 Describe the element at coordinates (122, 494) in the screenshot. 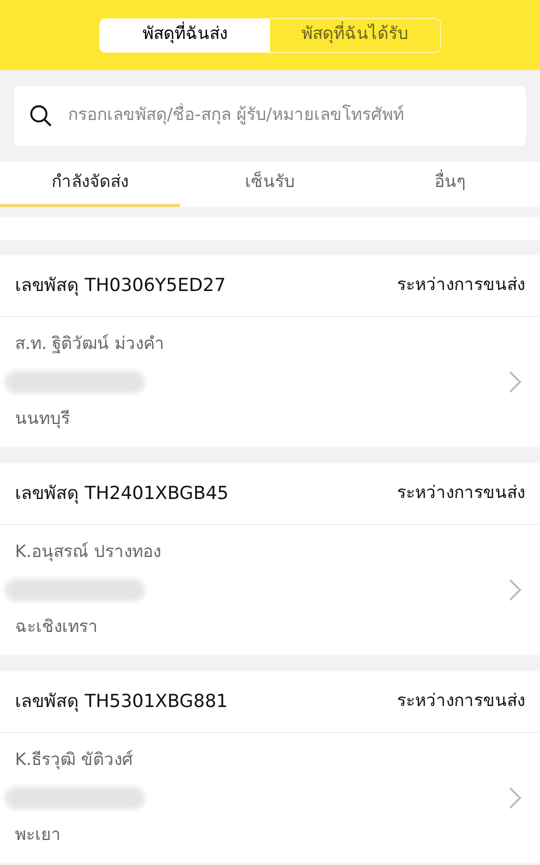

I see `parcel-number: เลขพัสดุ TH2401XBGB45` at that location.